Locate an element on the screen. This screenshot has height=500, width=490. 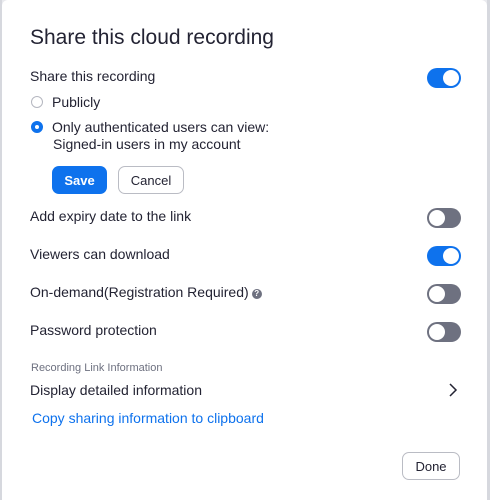
radio-publicly-label: Publicly is located at coordinates (76, 102).